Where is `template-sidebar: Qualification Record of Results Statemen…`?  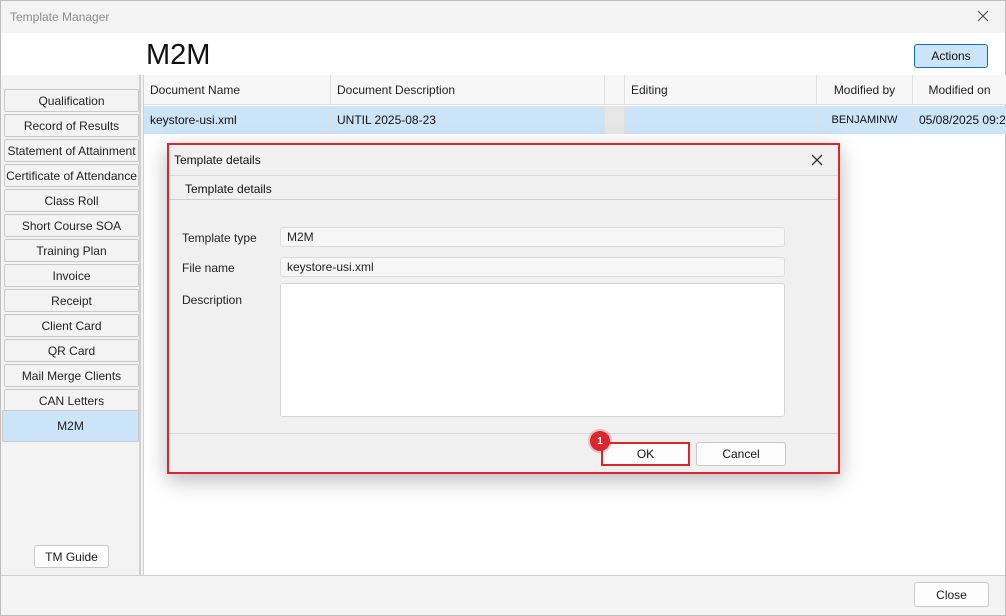 template-sidebar: Qualification Record of Results Statemen… is located at coordinates (71, 325).